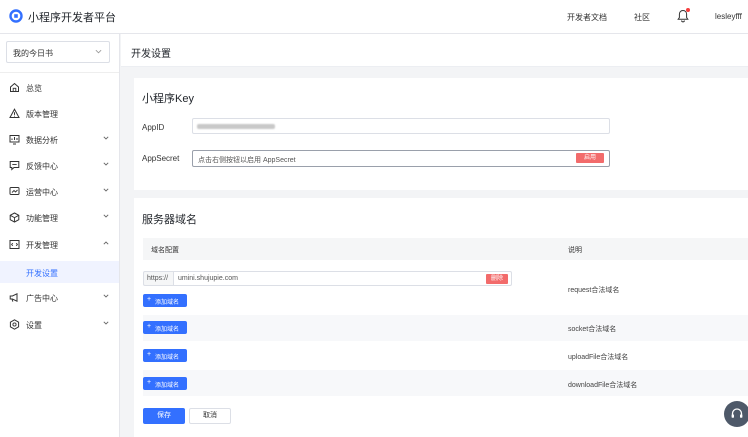  What do you see at coordinates (728, 16) in the screenshot?
I see `user-menu: lesleyfff` at bounding box center [728, 16].